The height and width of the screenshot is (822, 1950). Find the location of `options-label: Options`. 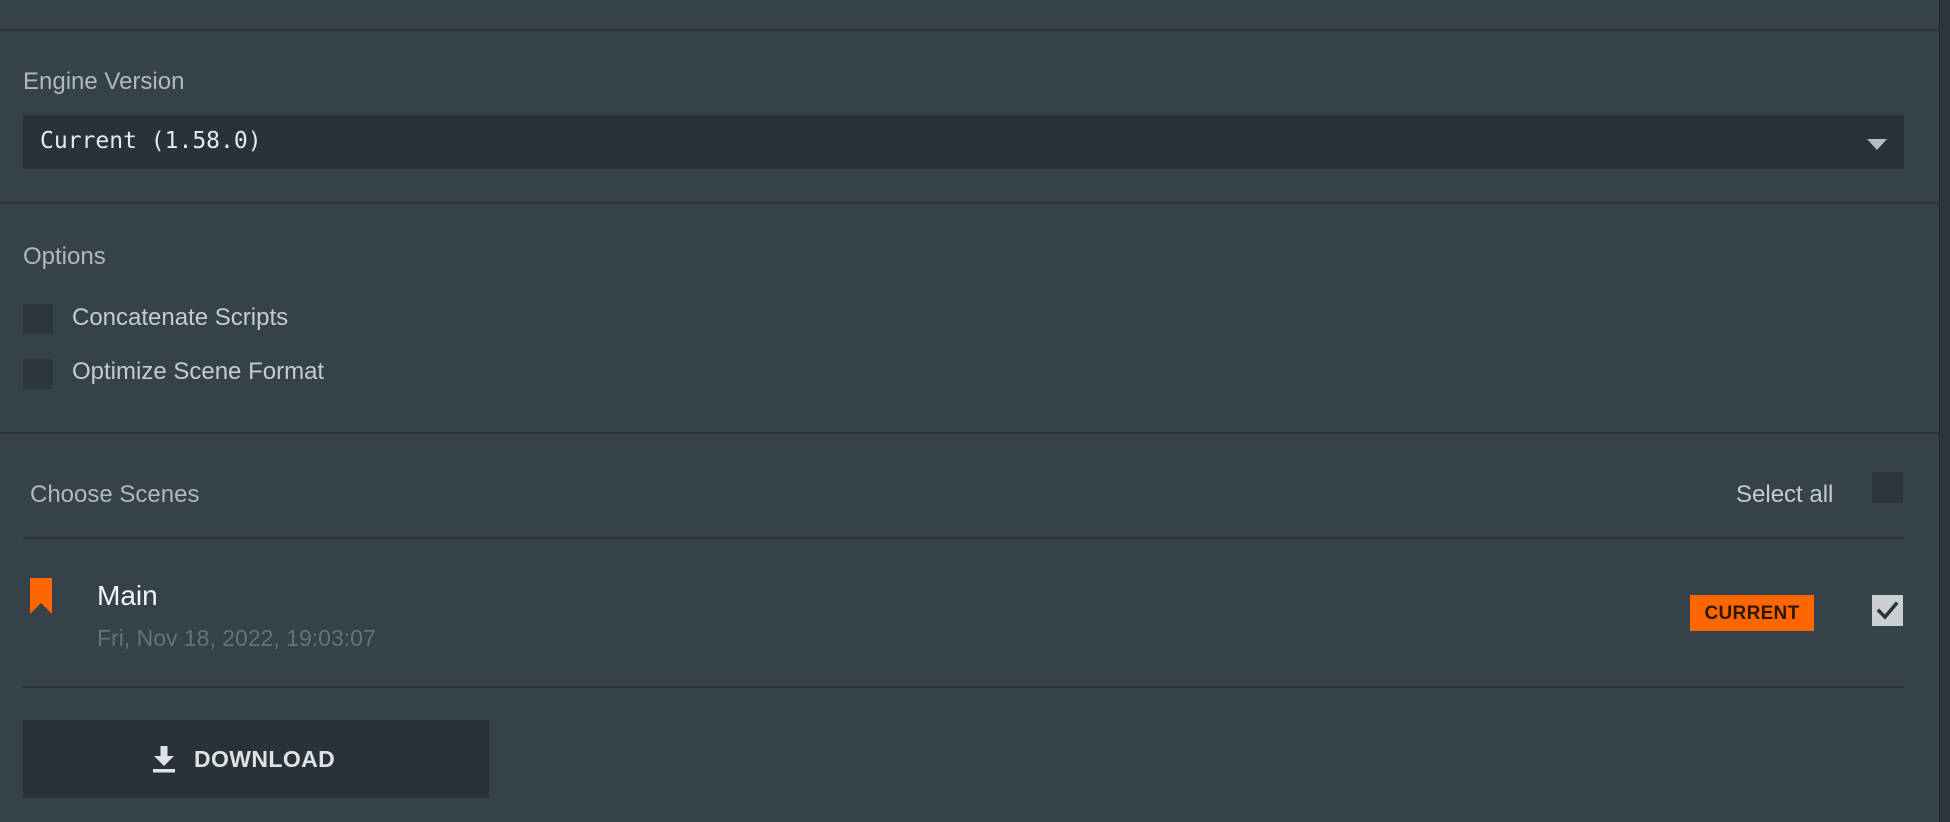

options-label: Options is located at coordinates (64, 256).